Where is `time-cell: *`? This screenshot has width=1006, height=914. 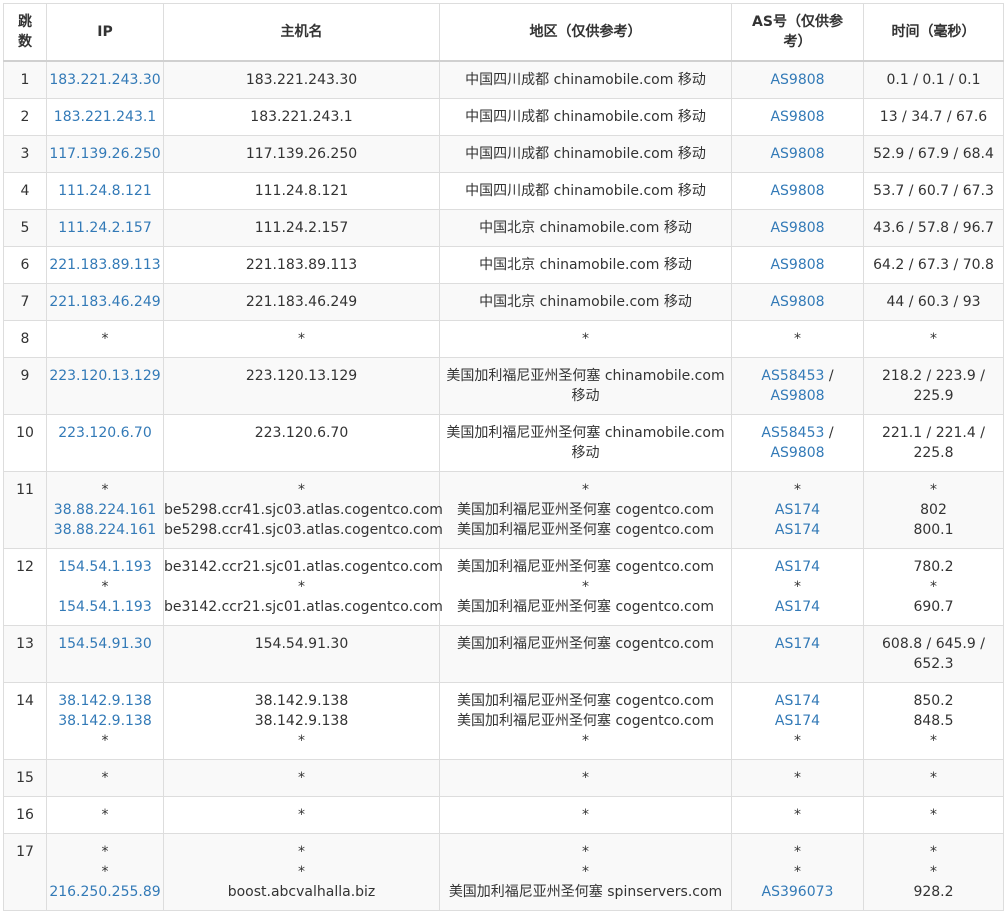 time-cell: * is located at coordinates (933, 777).